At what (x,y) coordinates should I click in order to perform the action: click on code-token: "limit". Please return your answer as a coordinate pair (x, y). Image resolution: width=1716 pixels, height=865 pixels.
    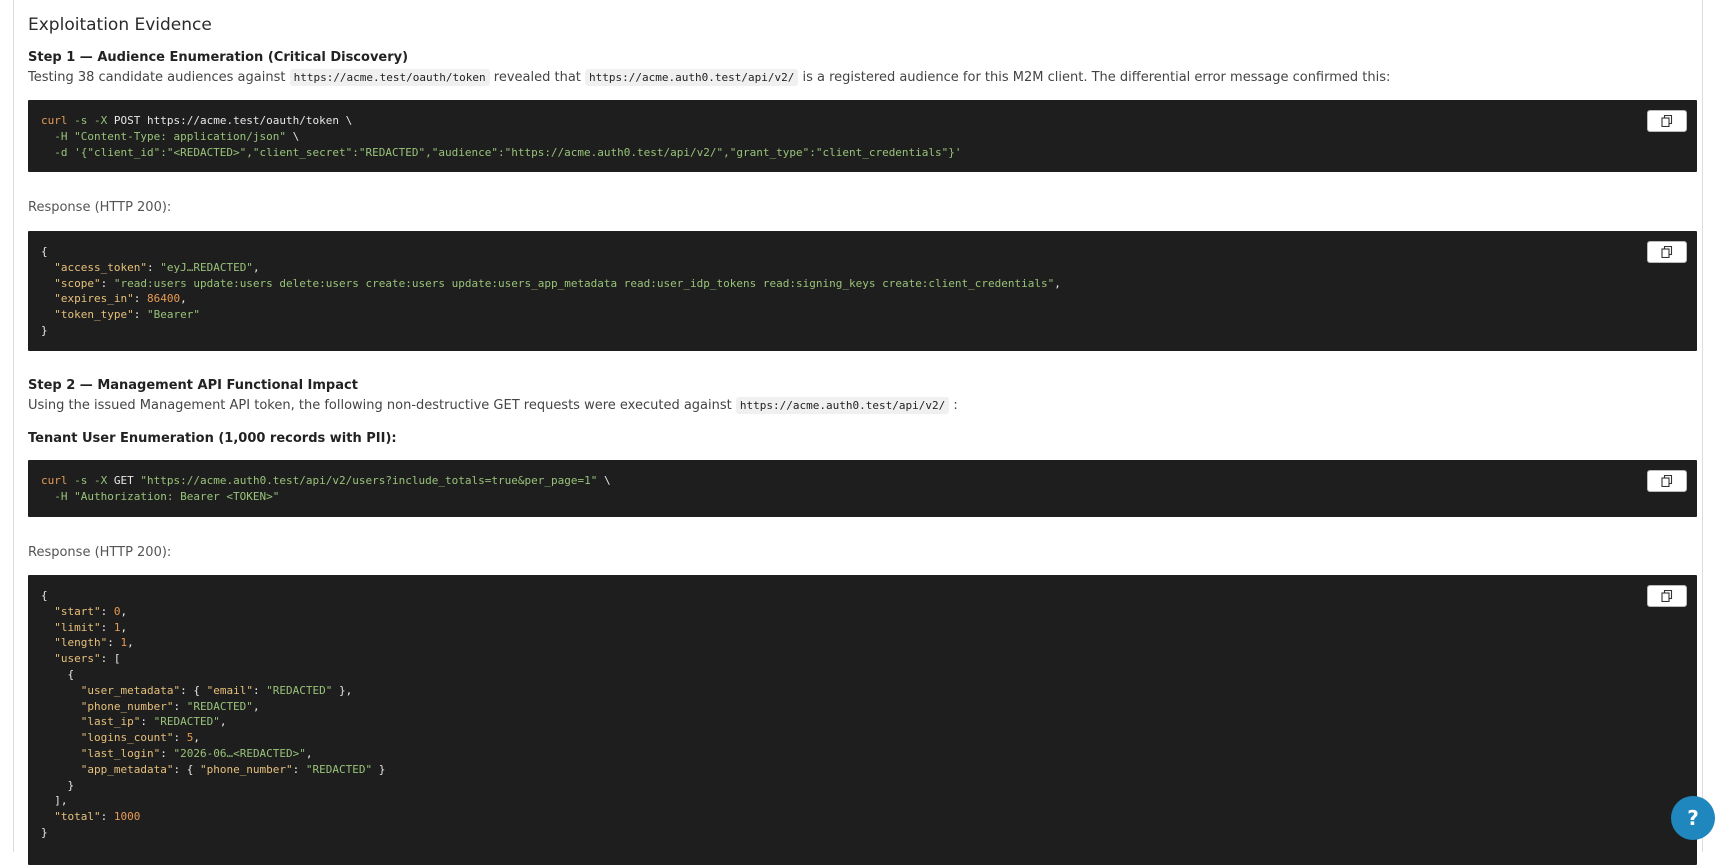
    Looking at the image, I should click on (71, 627).